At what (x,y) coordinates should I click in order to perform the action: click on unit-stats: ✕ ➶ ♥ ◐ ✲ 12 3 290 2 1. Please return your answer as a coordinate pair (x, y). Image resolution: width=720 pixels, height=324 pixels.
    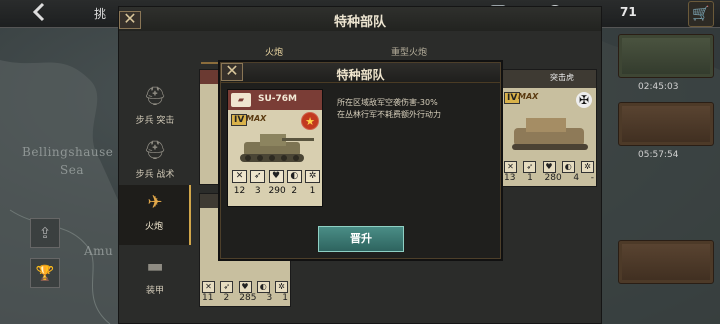
    Looking at the image, I should click on (276, 183).